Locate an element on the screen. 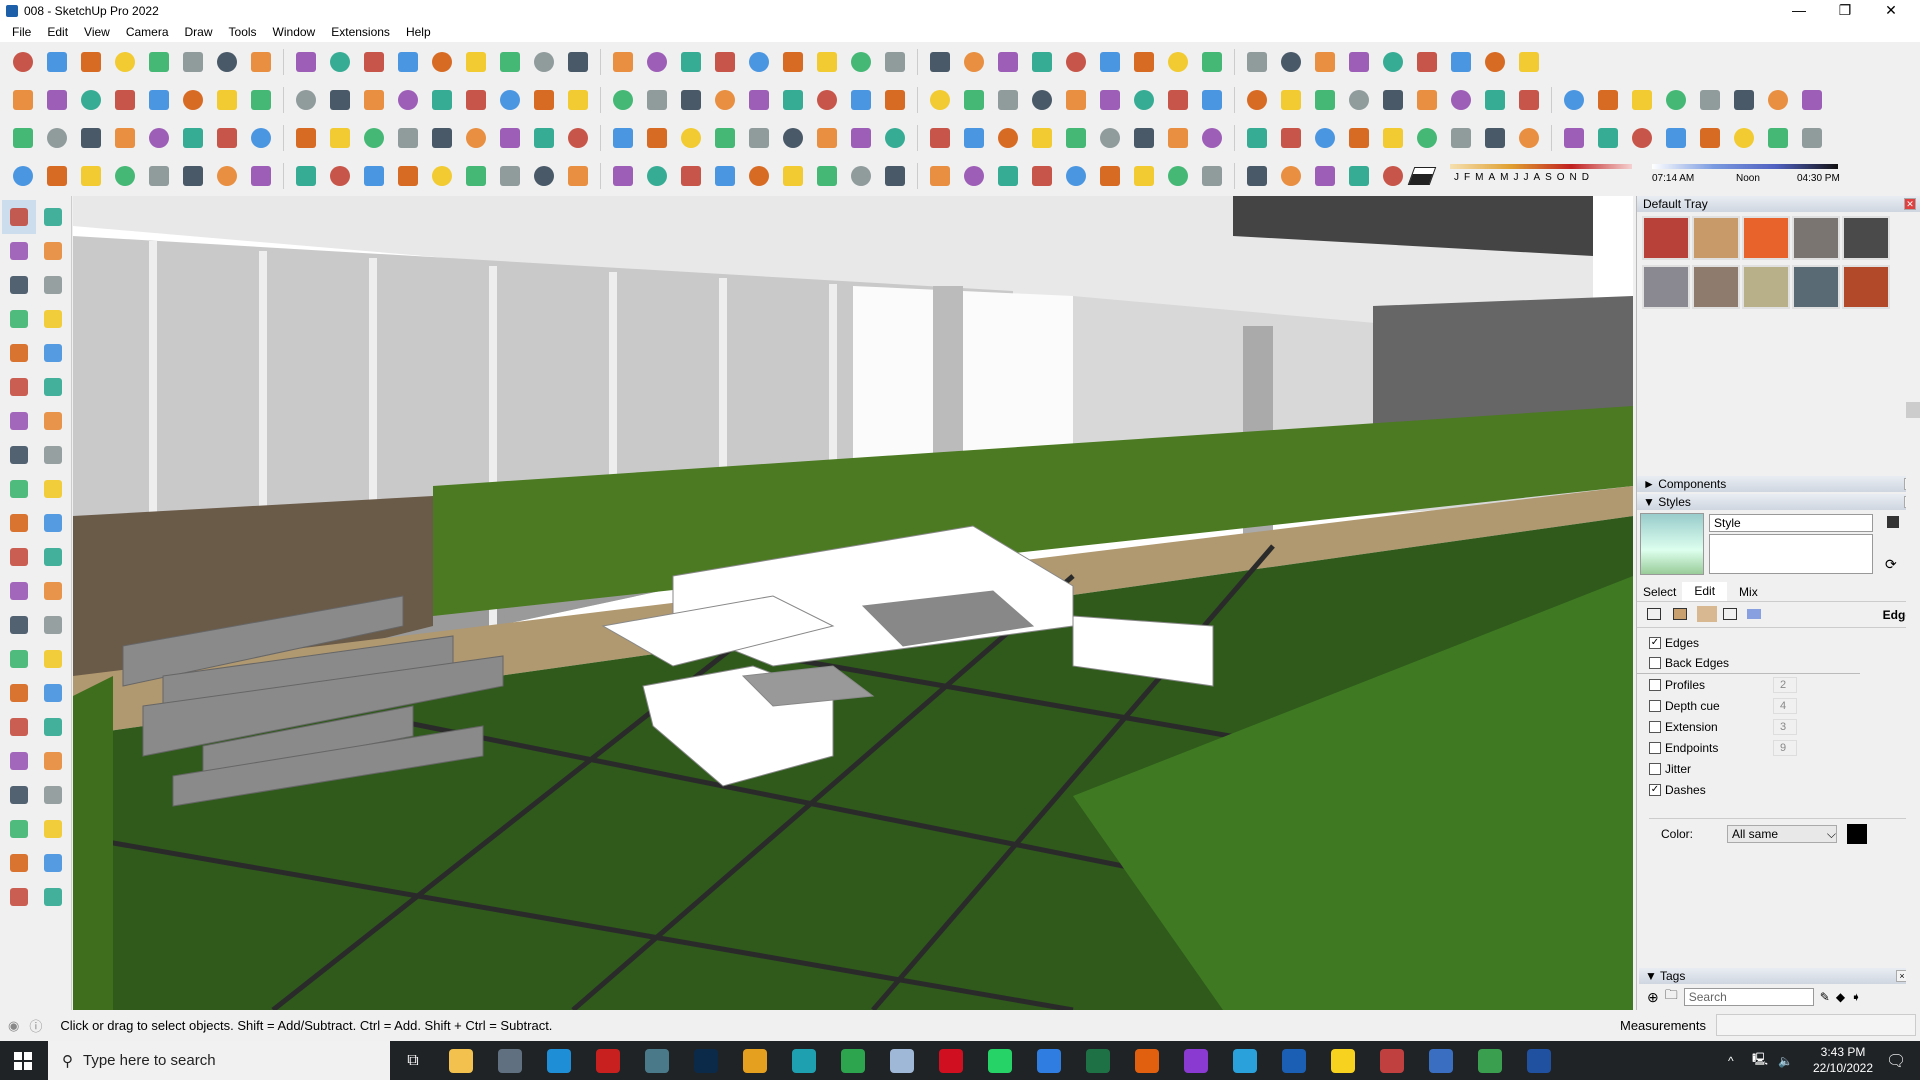 The width and height of the screenshot is (1920, 1080). color-swatch is located at coordinates (1857, 833).